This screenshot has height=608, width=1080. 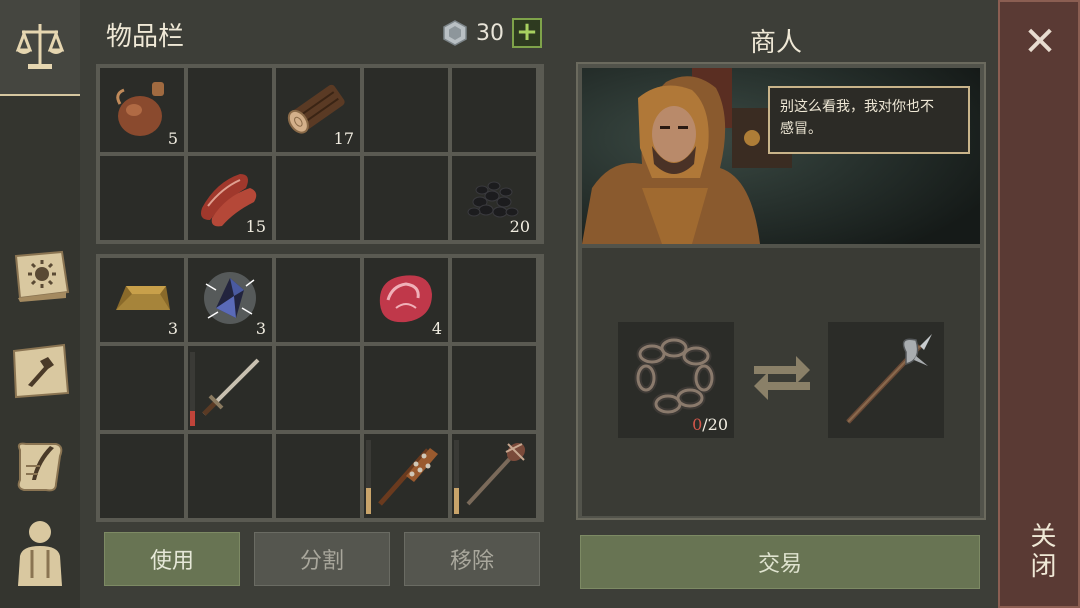 What do you see at coordinates (780, 562) in the screenshot?
I see `trade-button: 交易` at bounding box center [780, 562].